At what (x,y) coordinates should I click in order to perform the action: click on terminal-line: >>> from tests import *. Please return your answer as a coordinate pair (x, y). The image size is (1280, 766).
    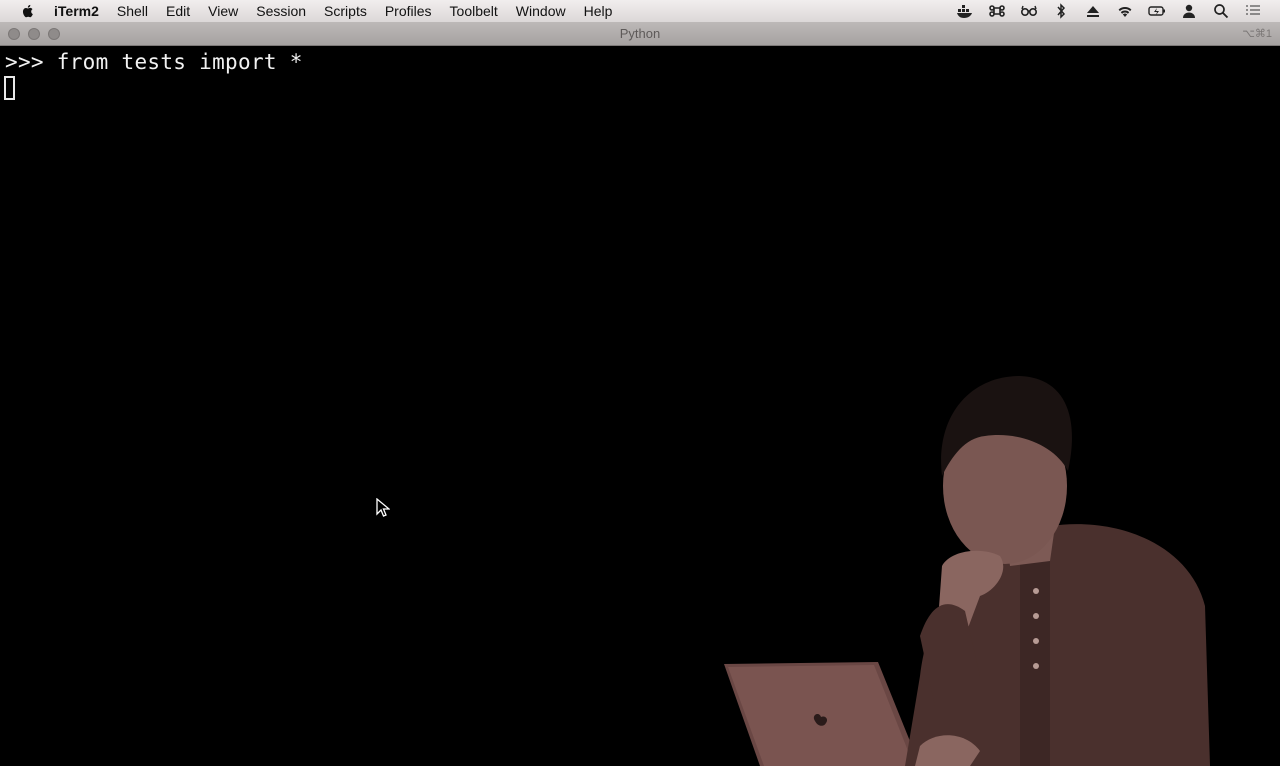
    Looking at the image, I should click on (154, 62).